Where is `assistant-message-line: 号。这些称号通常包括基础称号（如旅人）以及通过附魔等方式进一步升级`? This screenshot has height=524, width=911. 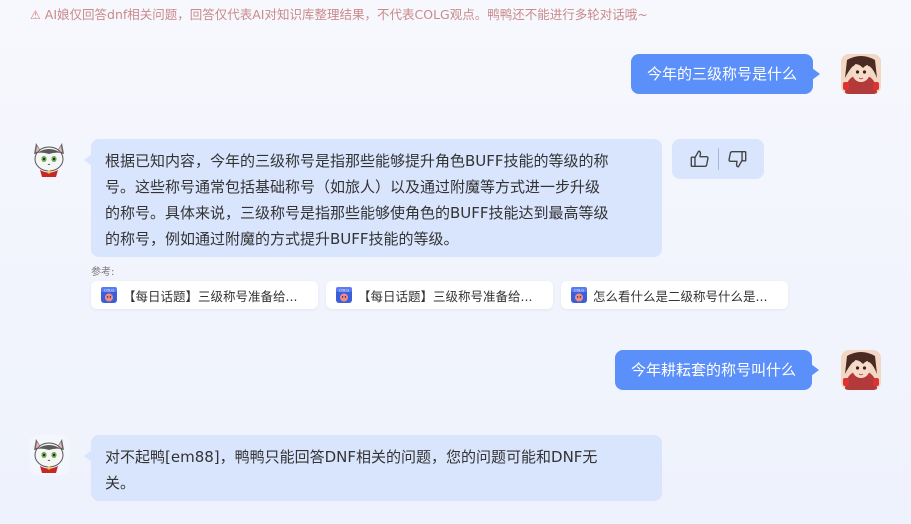 assistant-message-line: 号。这些称号通常包括基础称号（如旅人）以及通过附魔等方式进一步升级 is located at coordinates (353, 187).